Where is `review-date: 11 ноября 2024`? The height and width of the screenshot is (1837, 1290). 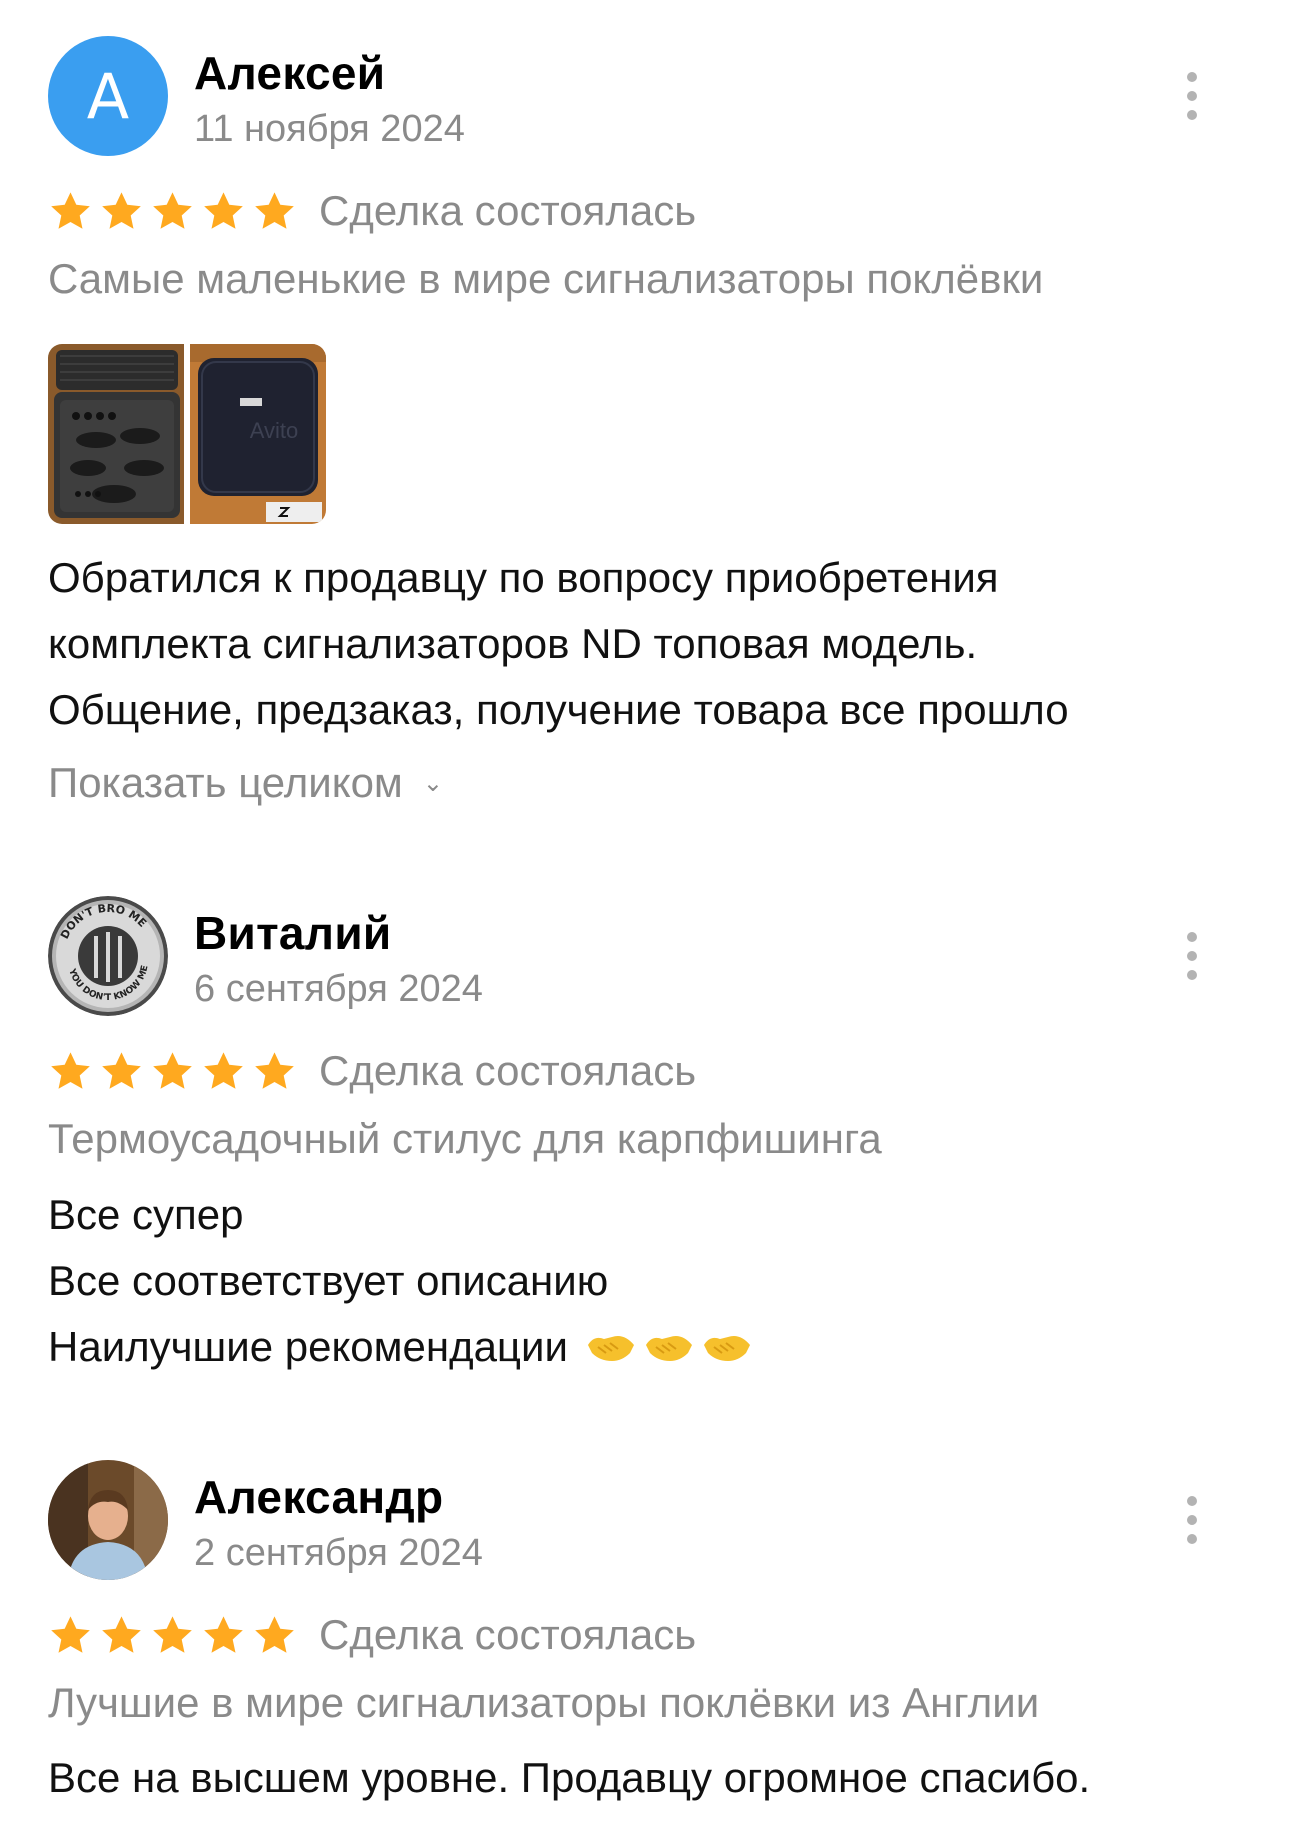
review-date: 11 ноября 2024 is located at coordinates (329, 129).